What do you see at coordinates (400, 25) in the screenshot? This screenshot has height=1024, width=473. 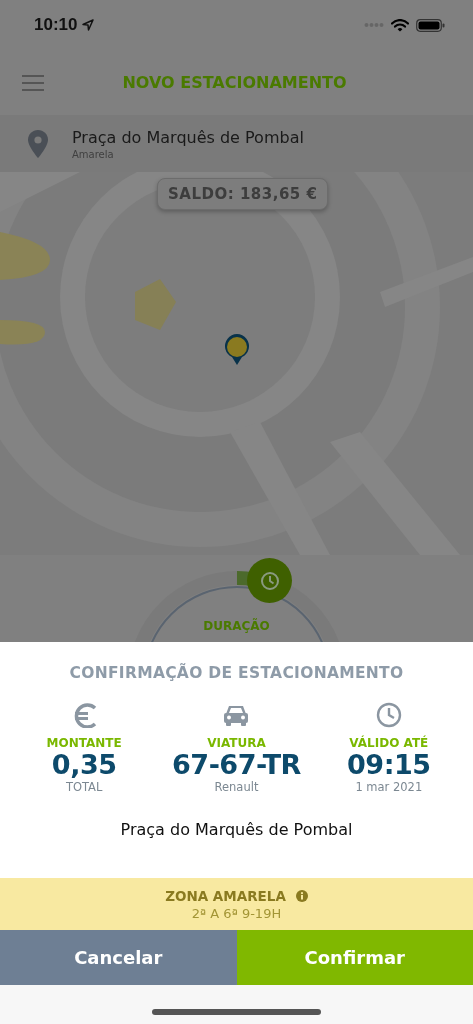 I see `wifi-icon` at bounding box center [400, 25].